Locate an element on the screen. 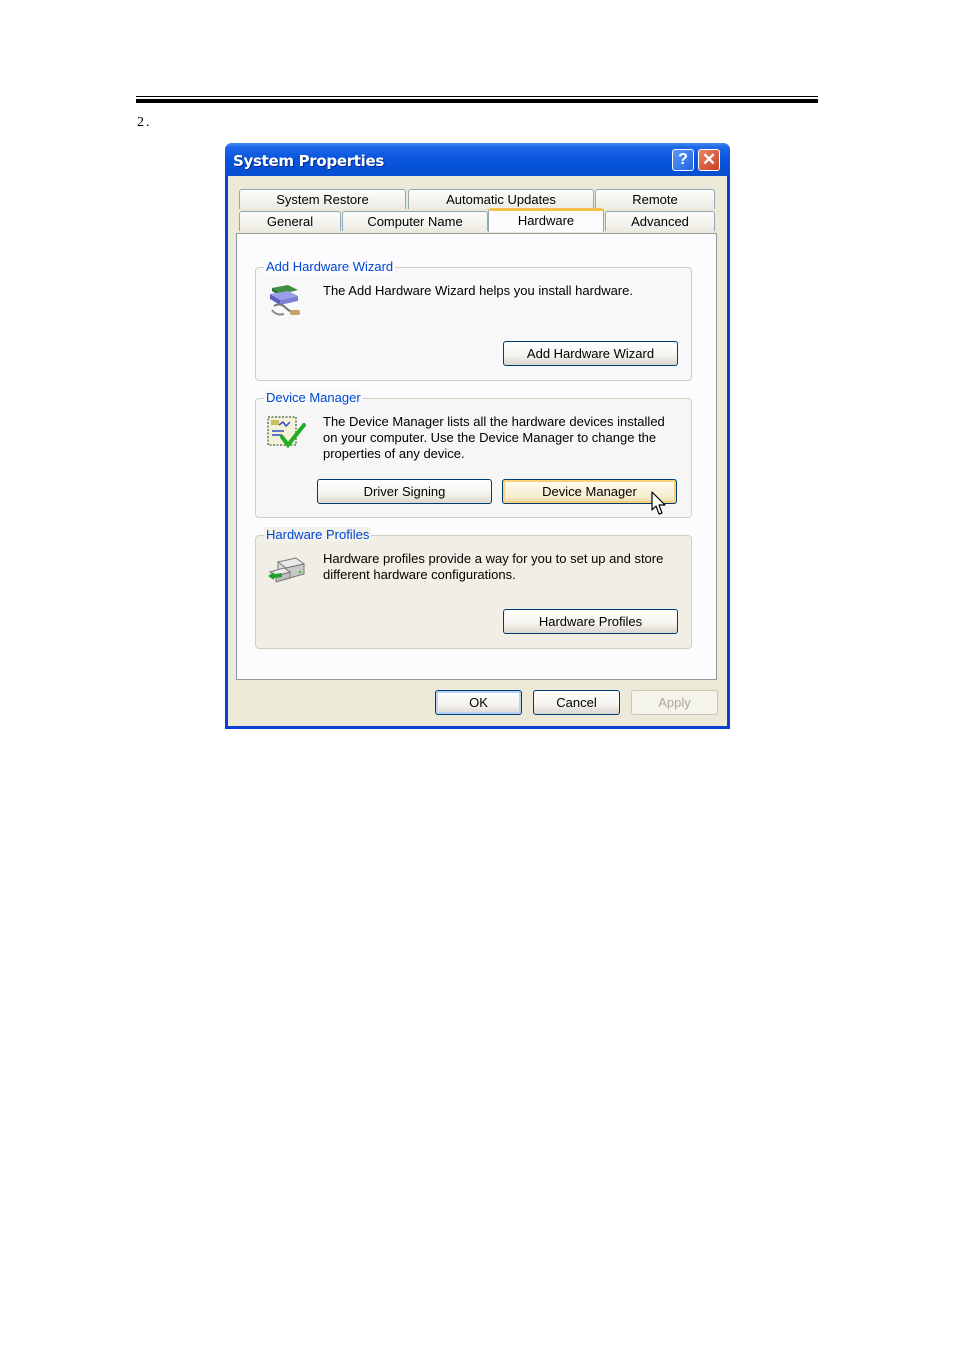  tab-label: Automatic Updates is located at coordinates (501, 199).